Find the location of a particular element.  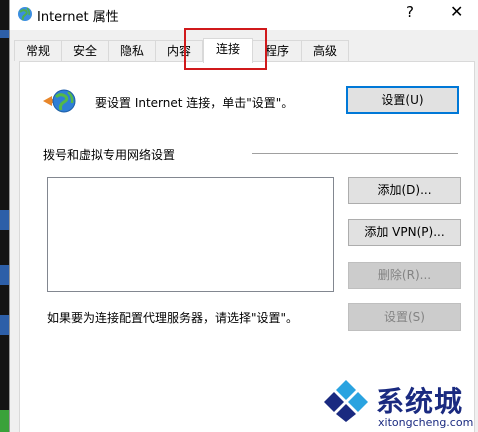

tab-security: 安全 is located at coordinates (85, 50).